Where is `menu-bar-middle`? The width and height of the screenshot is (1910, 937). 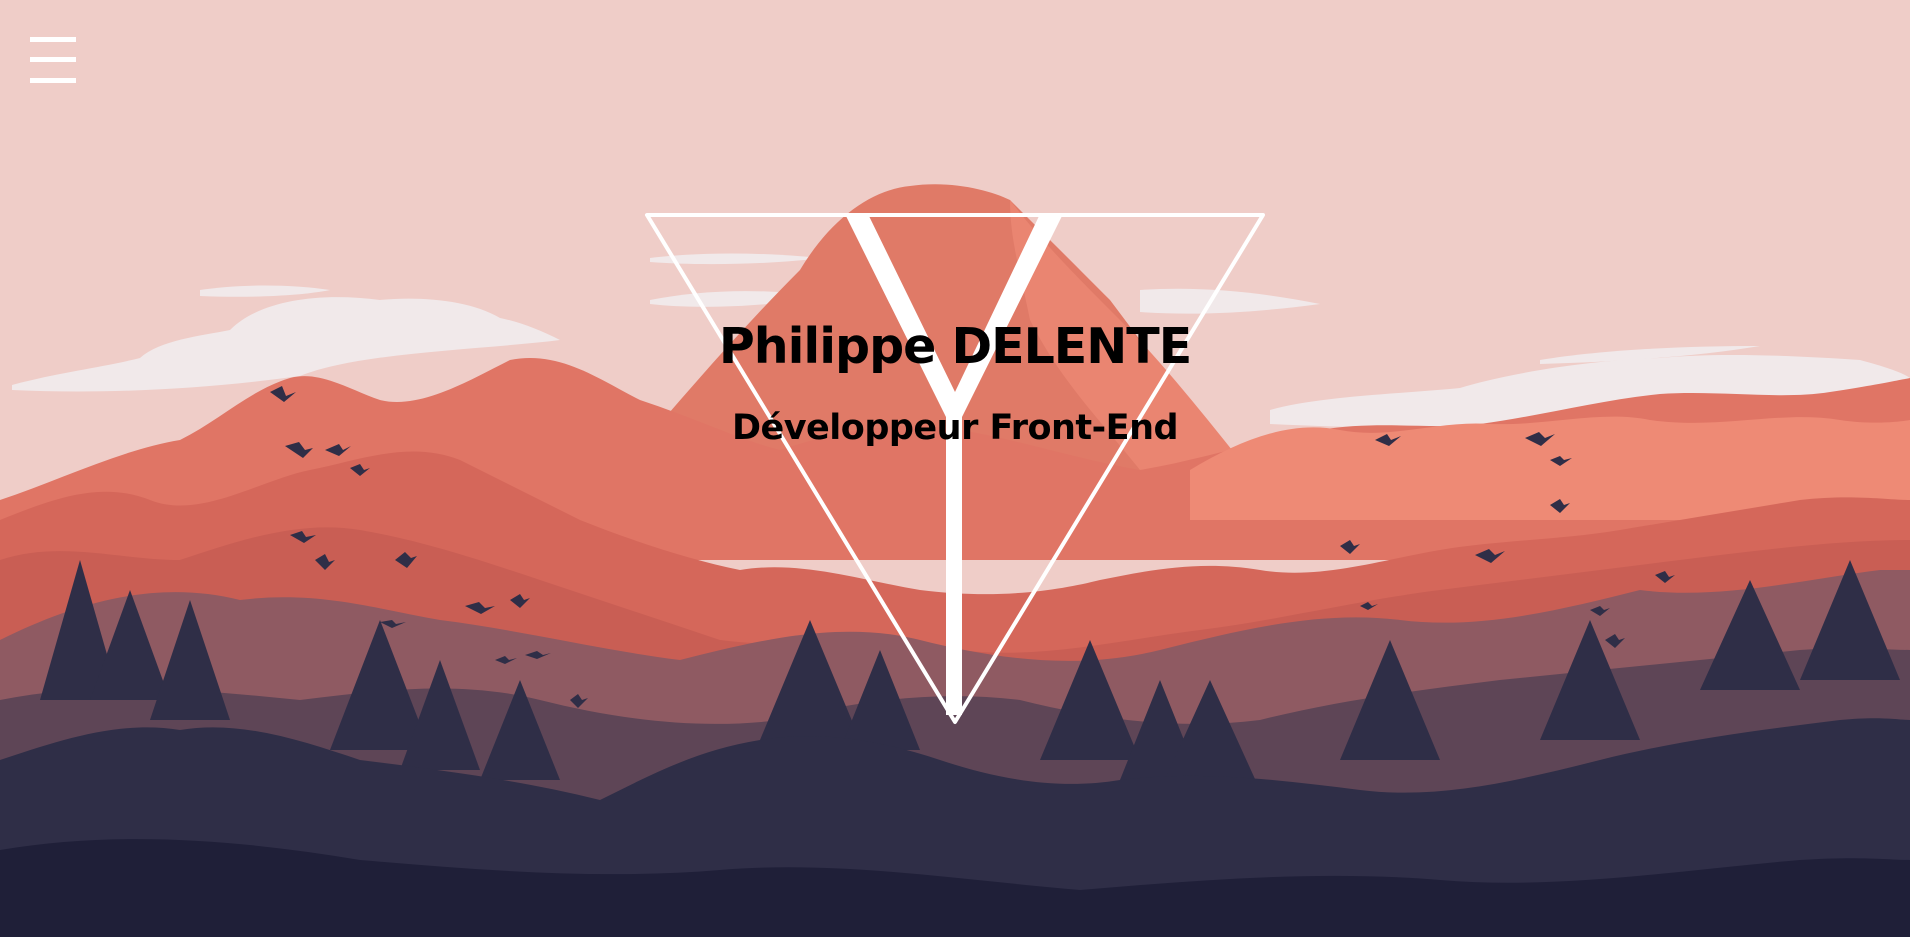 menu-bar-middle is located at coordinates (53, 59).